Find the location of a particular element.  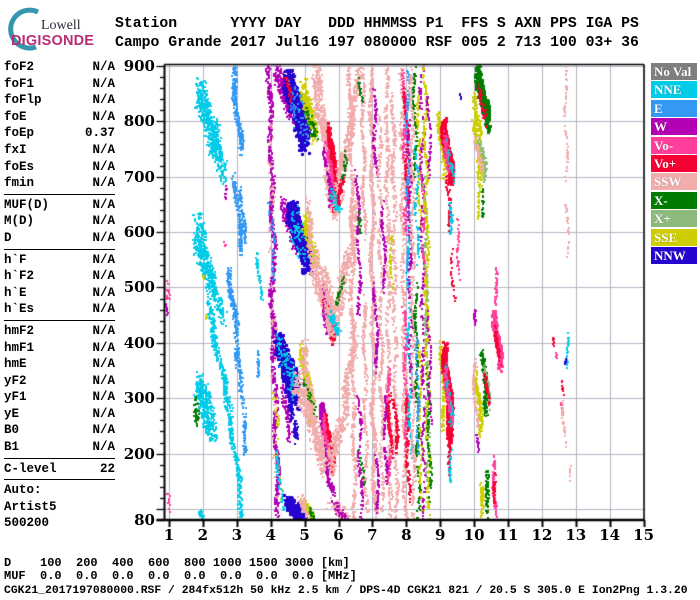

y-tick-label: 900 is located at coordinates (139, 66).